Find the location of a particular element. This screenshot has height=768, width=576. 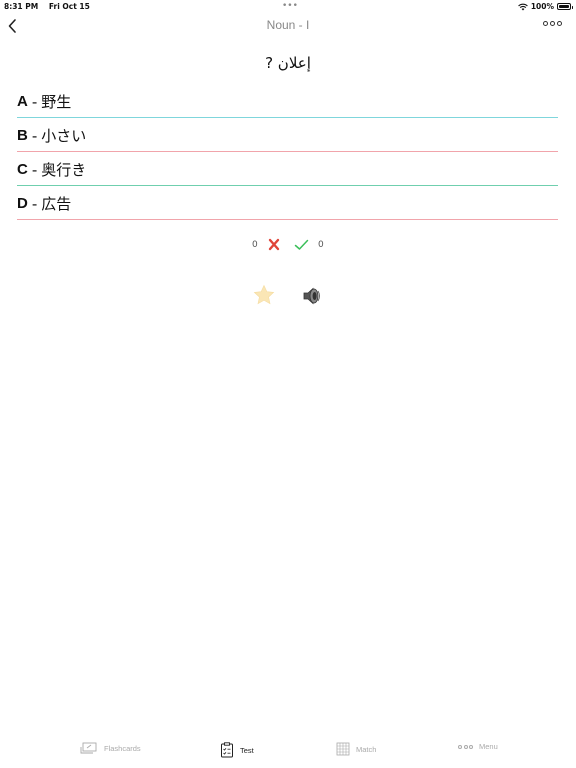

status-date: Fri Oct 15 is located at coordinates (69, 6).